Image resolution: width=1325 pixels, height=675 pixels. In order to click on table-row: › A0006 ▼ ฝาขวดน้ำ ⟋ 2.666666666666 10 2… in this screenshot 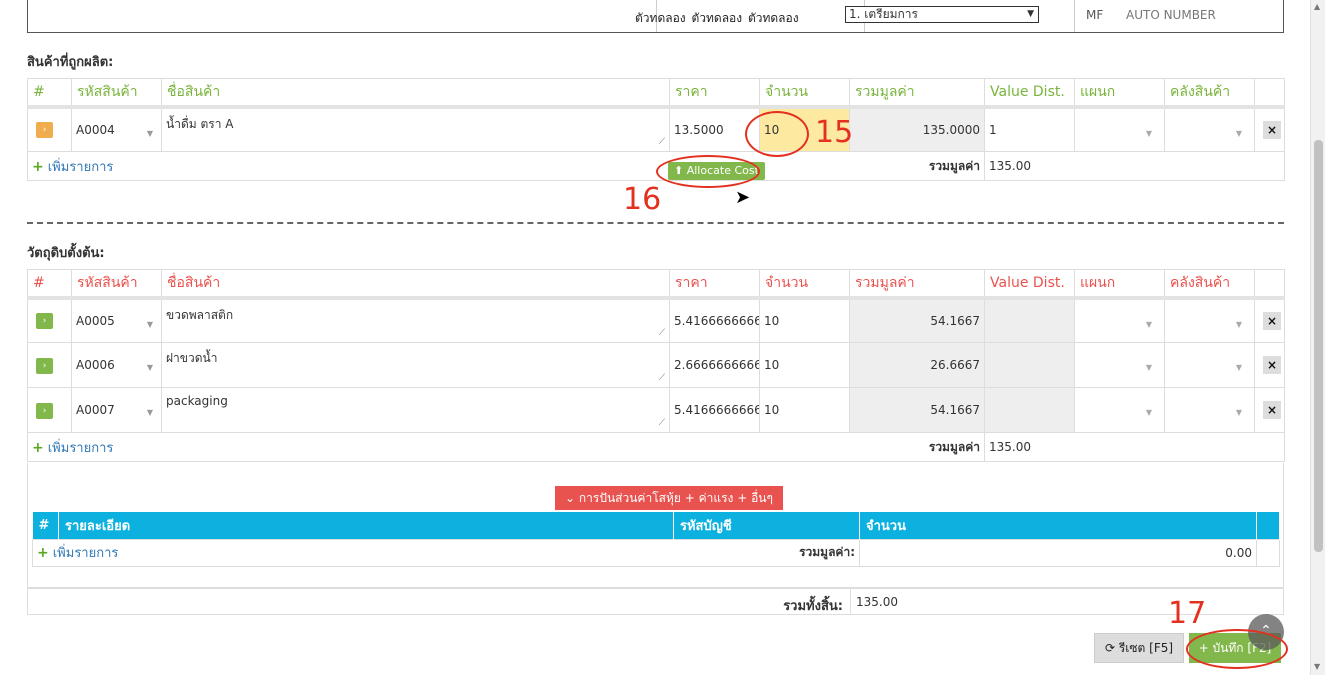, I will do `click(656, 365)`.